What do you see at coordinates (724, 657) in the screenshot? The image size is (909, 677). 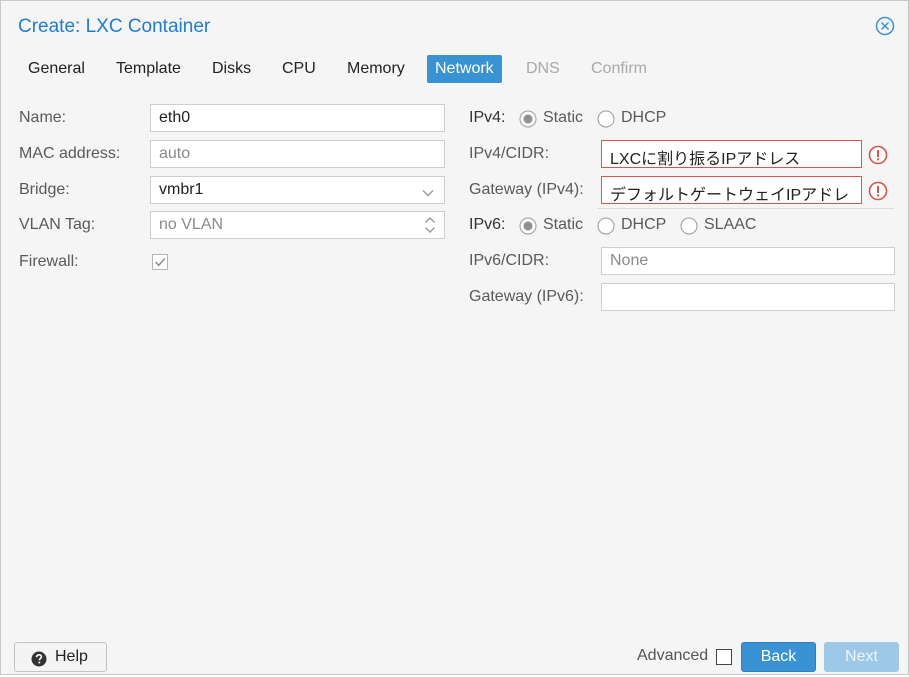 I see `advanced-checkbox` at bounding box center [724, 657].